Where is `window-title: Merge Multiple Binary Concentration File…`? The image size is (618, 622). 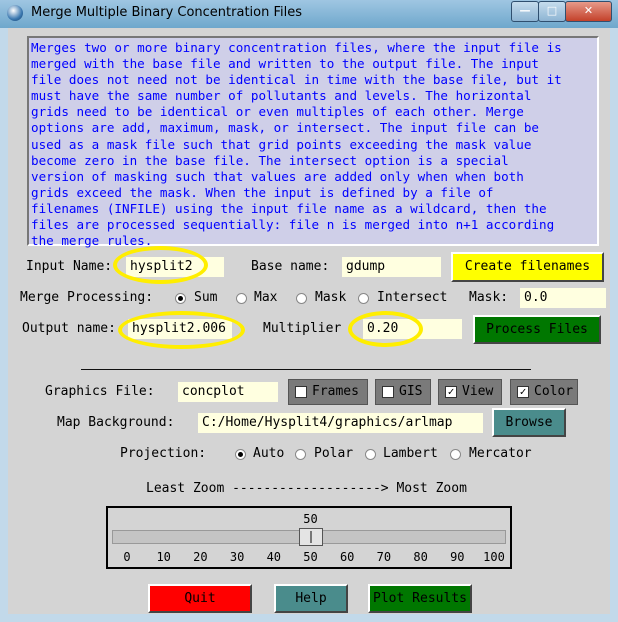 window-title: Merge Multiple Binary Concentration File… is located at coordinates (167, 12).